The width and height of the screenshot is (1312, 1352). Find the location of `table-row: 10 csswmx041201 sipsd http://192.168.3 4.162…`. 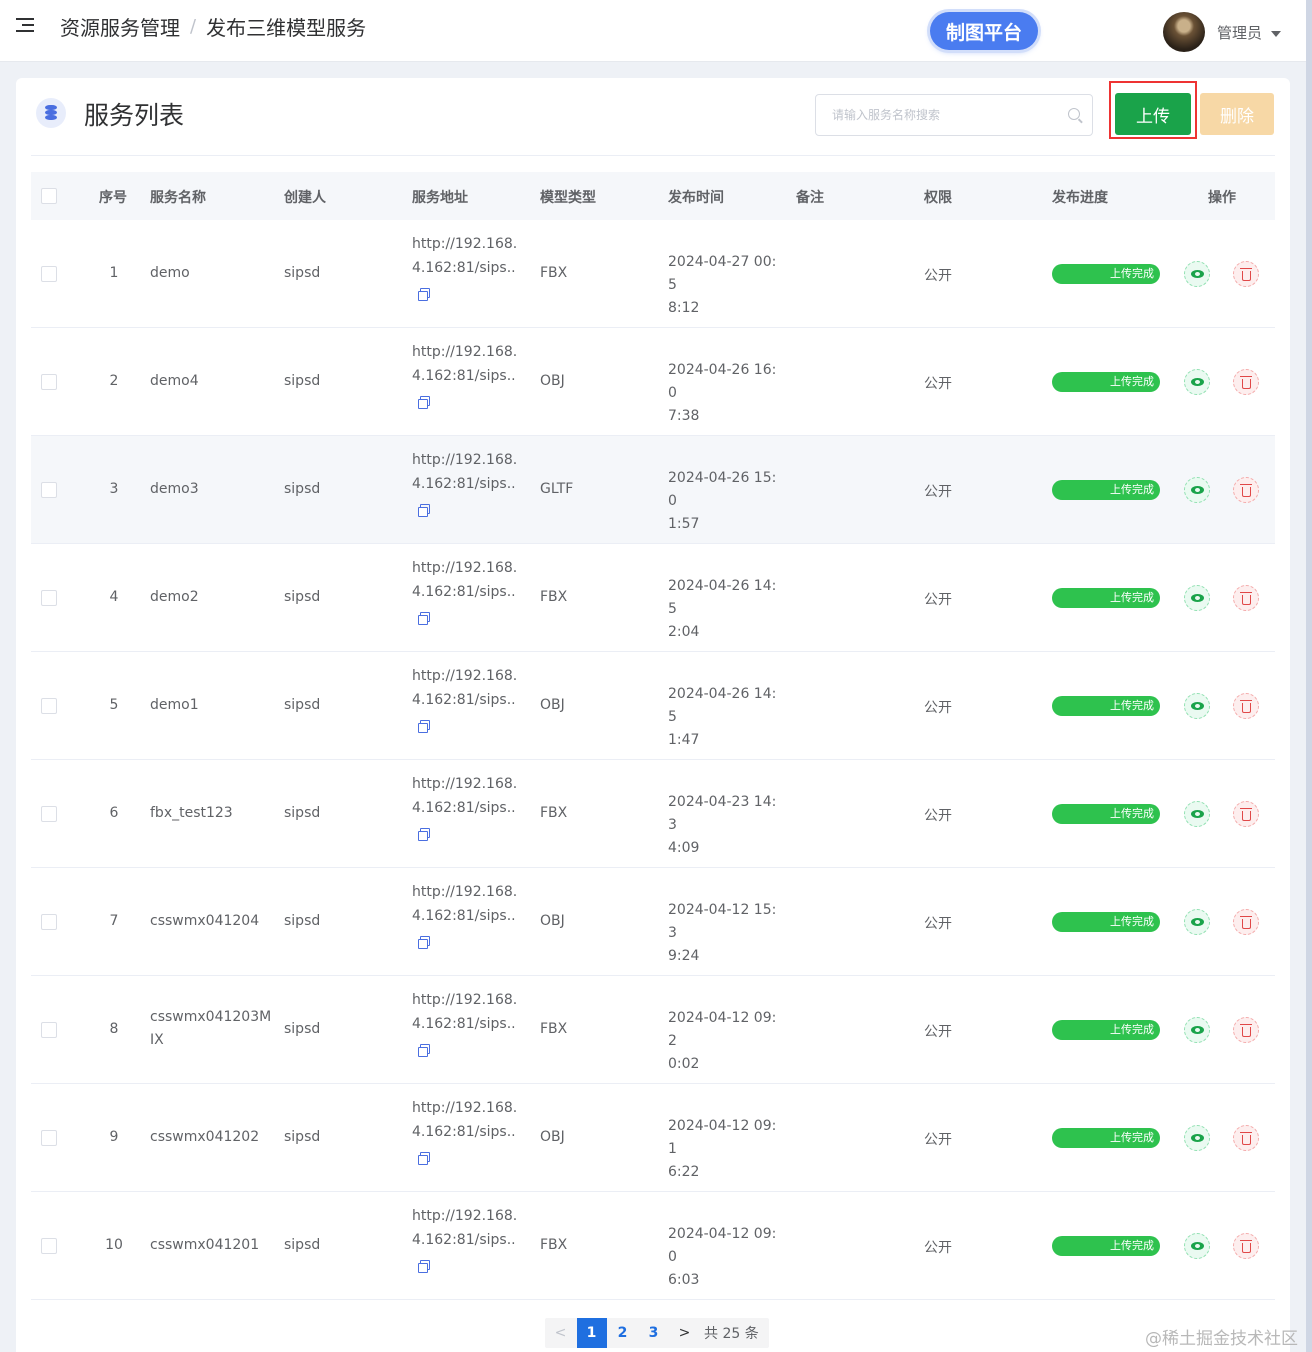

table-row: 10 csswmx041201 sipsd http://192.168.3 4.162… is located at coordinates (653, 1246).